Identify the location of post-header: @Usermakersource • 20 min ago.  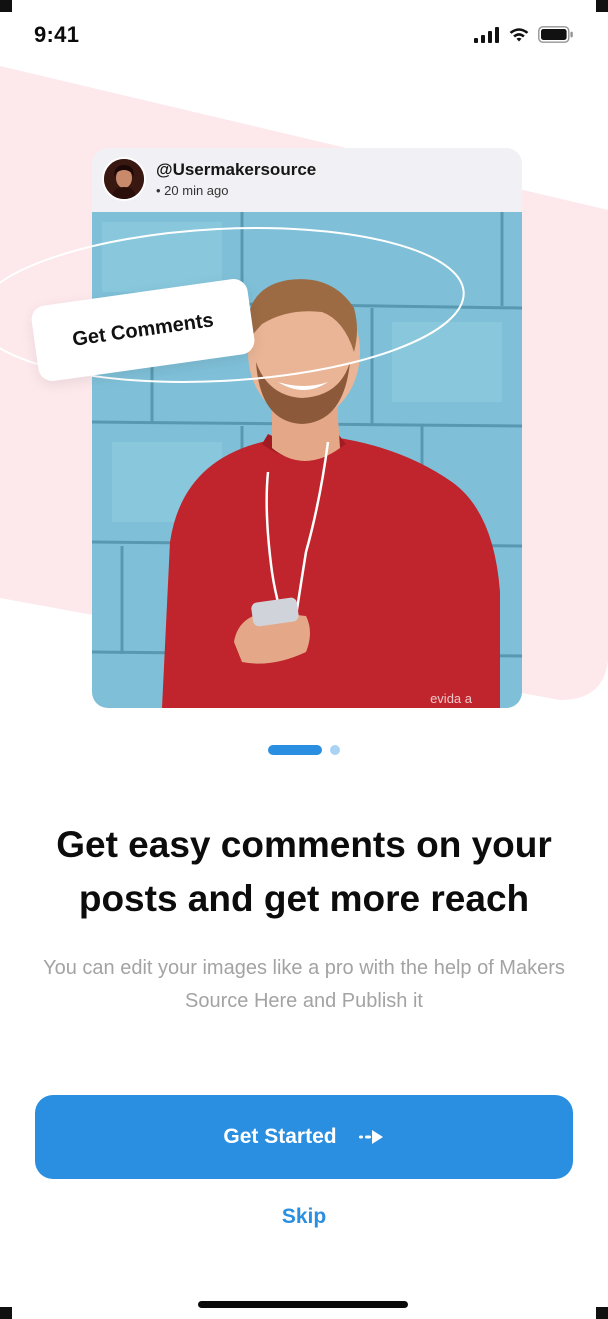
(307, 180).